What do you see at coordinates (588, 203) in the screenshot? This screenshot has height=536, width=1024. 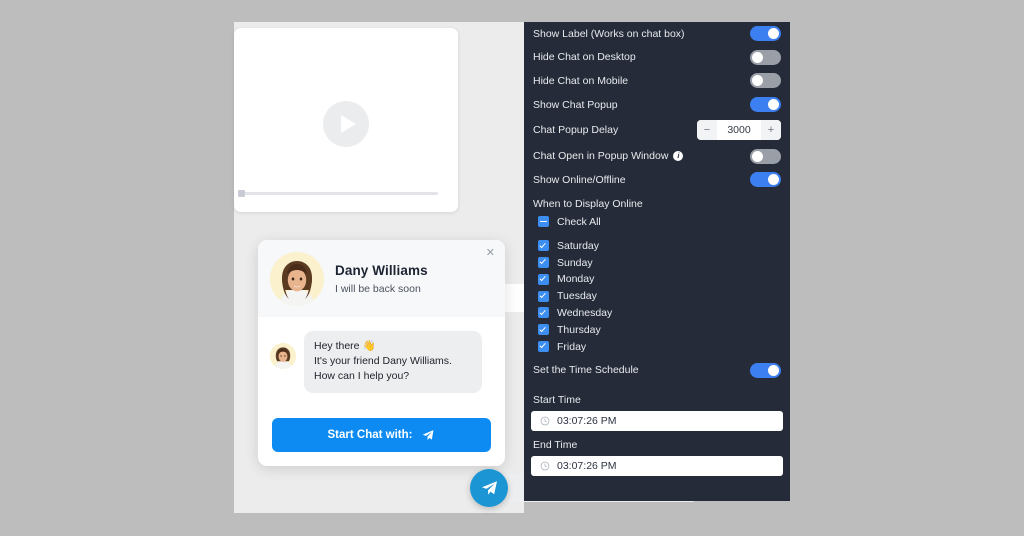 I see `when-to-display-online-label: When to Display Online` at bounding box center [588, 203].